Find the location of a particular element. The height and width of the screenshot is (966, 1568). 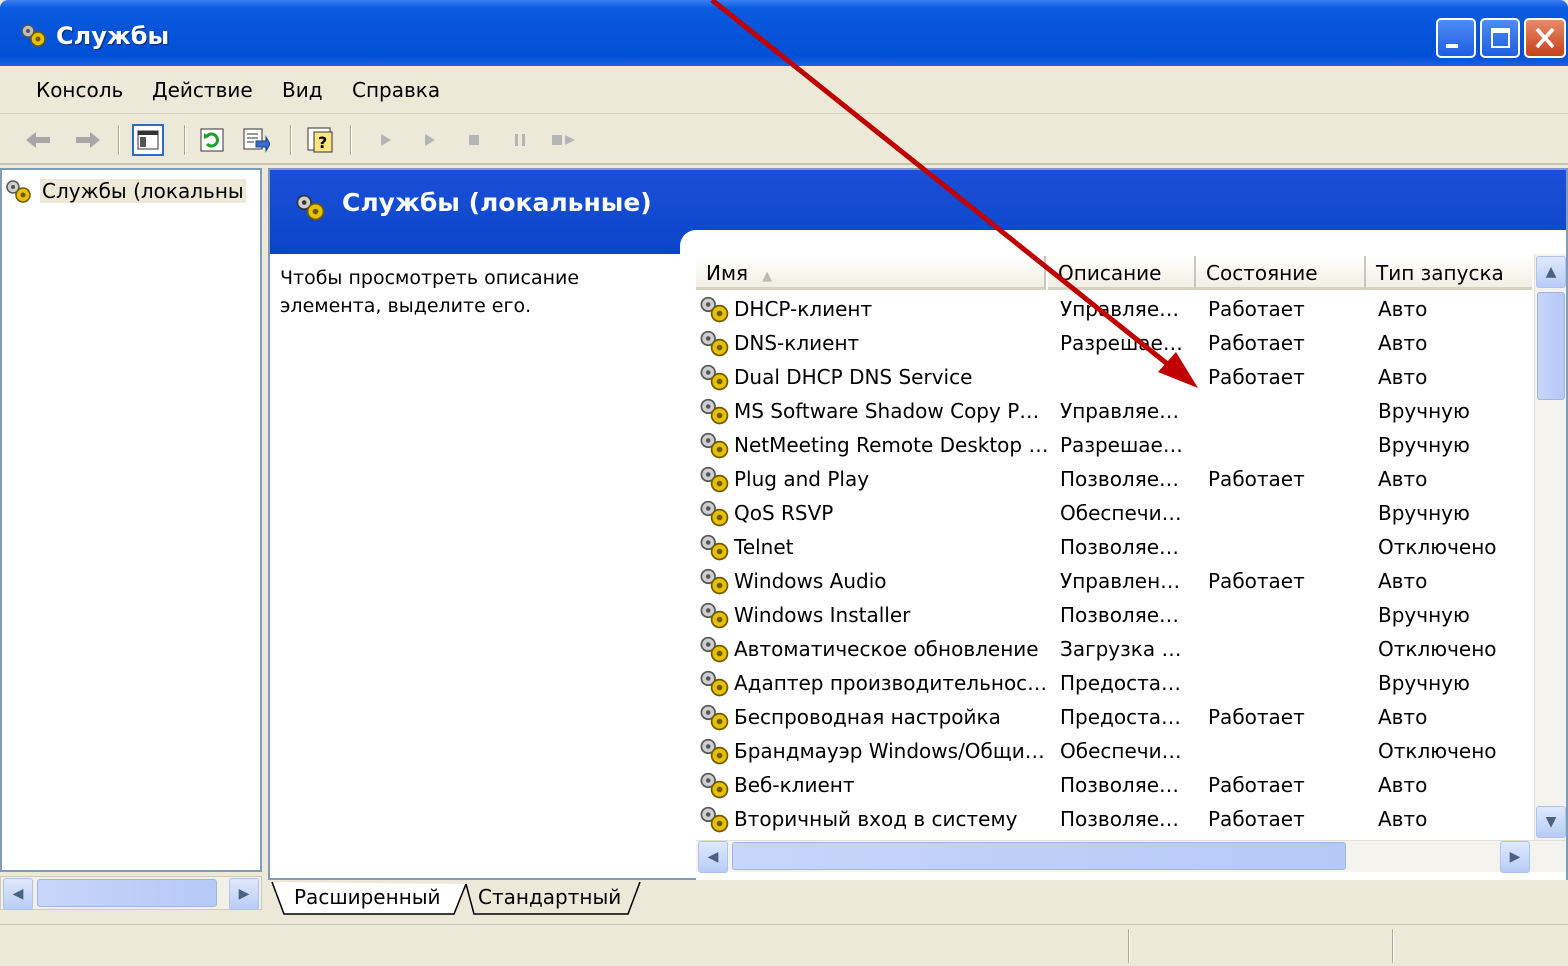

column-header-name: Имя ▲ is located at coordinates (871, 273).